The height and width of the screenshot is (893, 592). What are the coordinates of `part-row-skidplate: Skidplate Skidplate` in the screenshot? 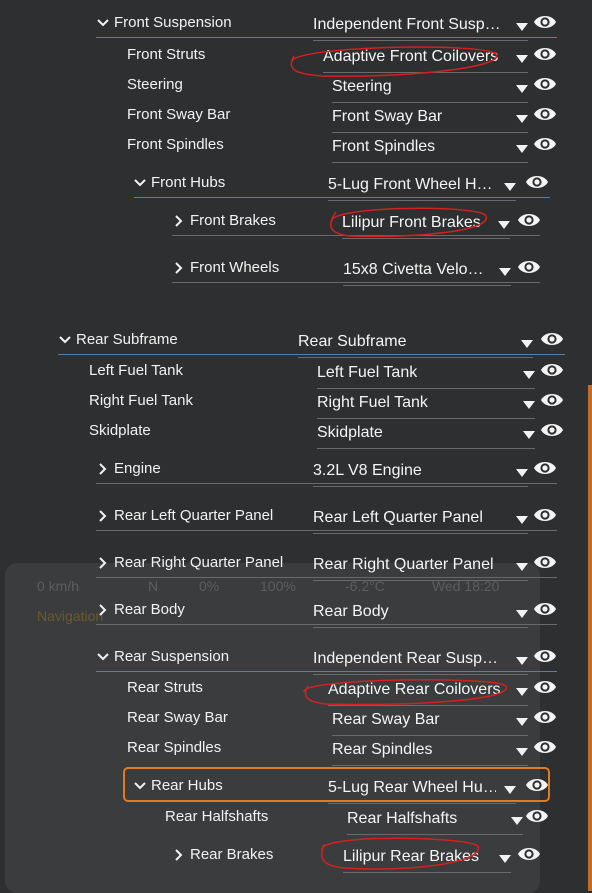 It's located at (296, 435).